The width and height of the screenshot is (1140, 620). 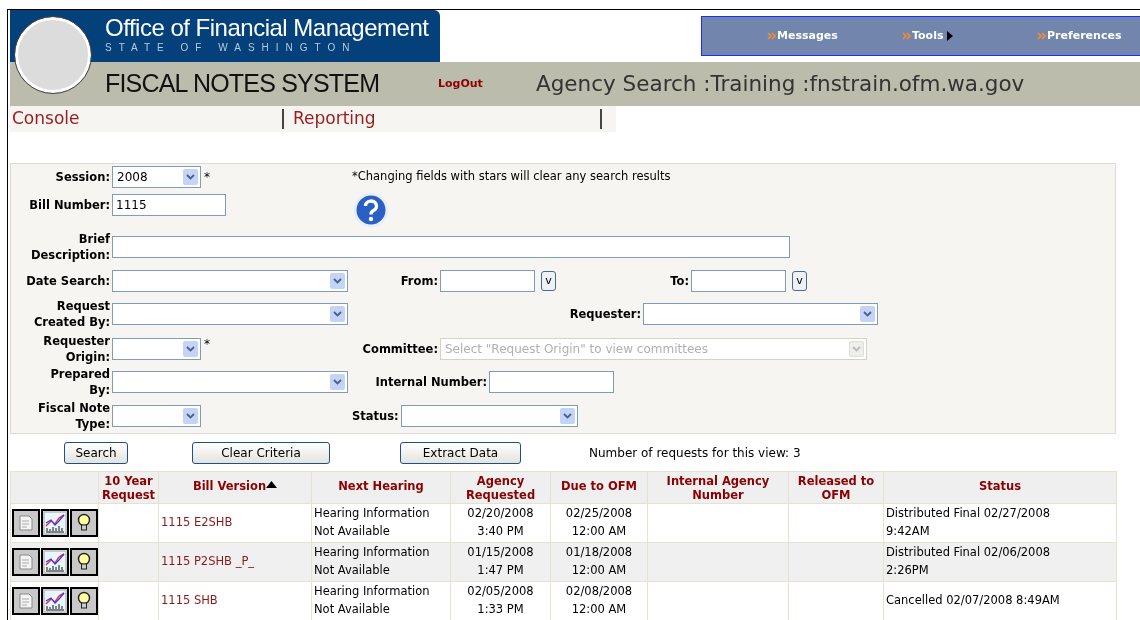 What do you see at coordinates (802, 36) in the screenshot?
I see `top-menu-link: Messages` at bounding box center [802, 36].